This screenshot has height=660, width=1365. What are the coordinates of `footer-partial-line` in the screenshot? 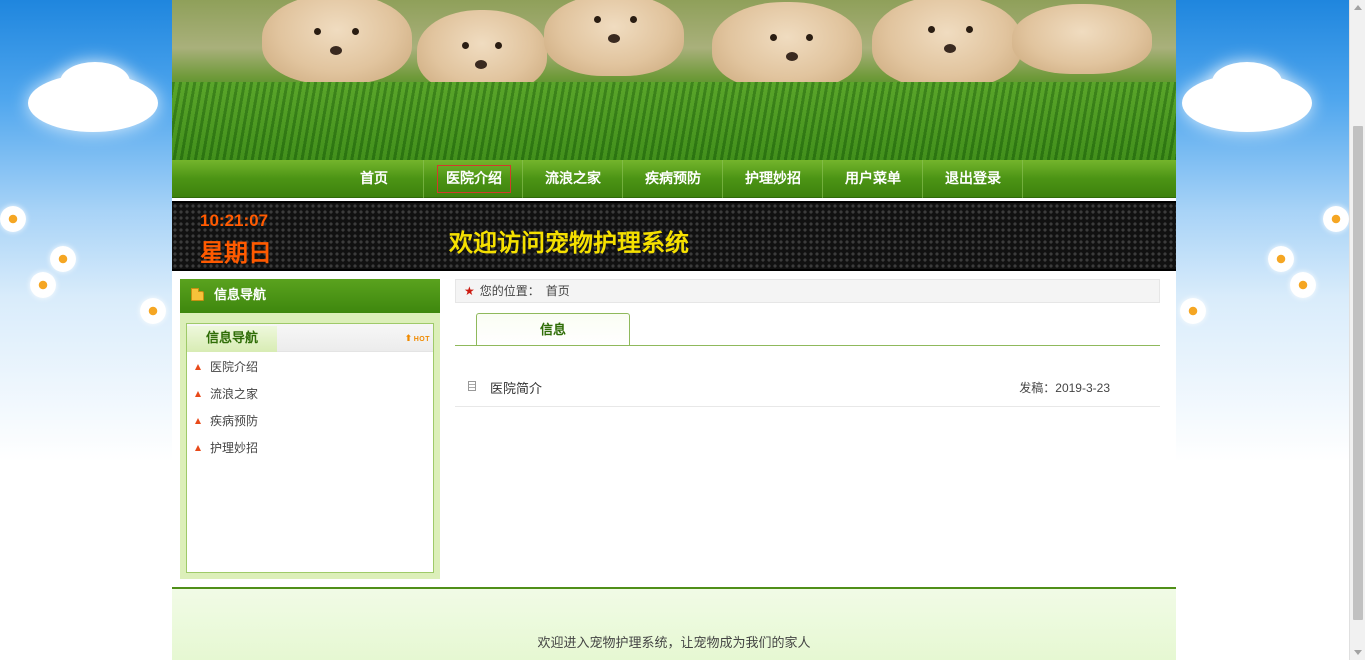 It's located at (689, 657).